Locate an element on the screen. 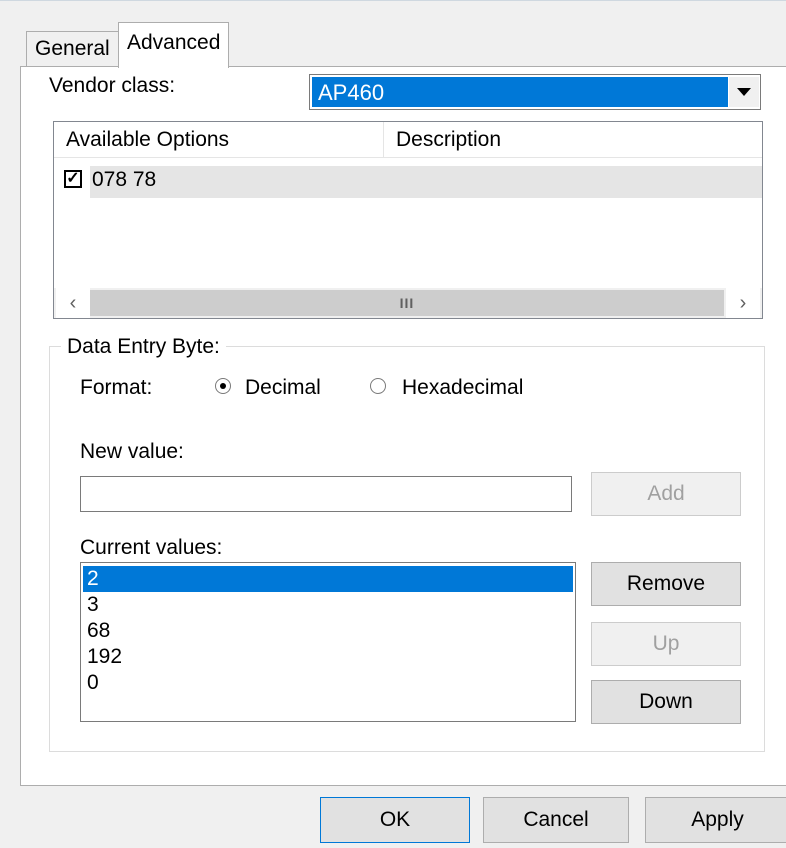 This screenshot has width=786, height=848. row-highlight is located at coordinates (426, 182).